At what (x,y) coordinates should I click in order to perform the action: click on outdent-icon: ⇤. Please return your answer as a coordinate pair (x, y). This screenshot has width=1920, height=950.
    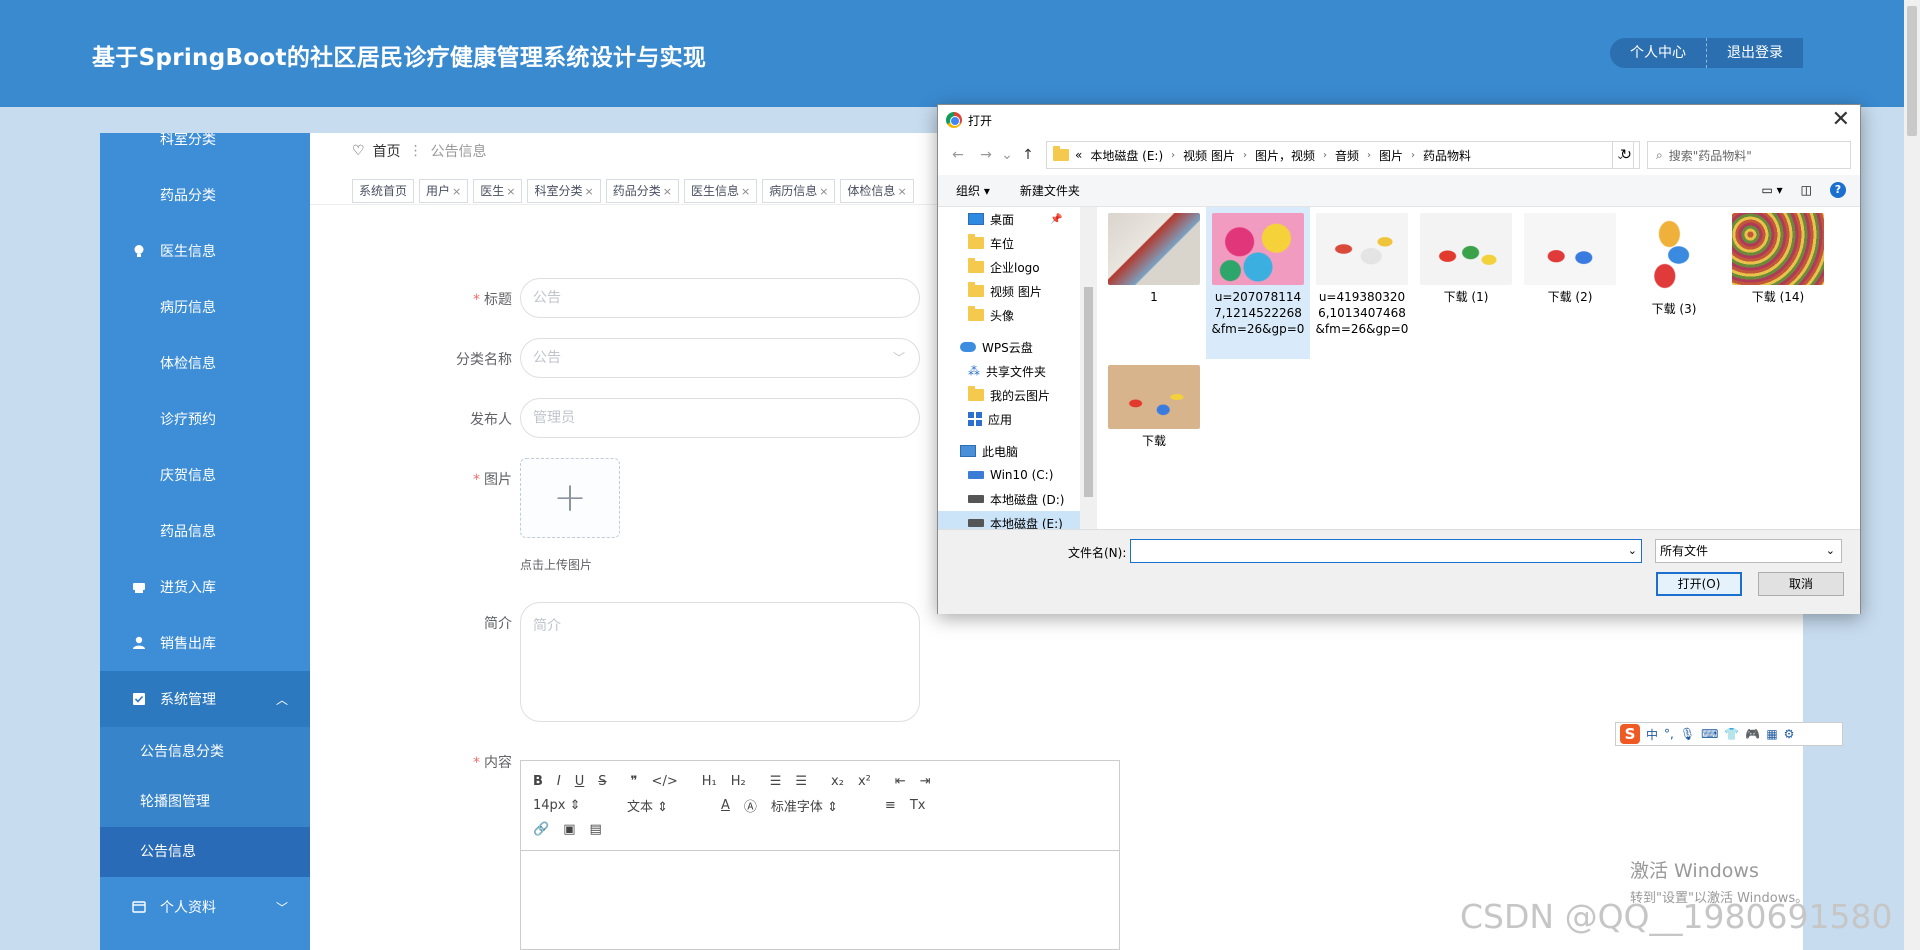
    Looking at the image, I should click on (900, 781).